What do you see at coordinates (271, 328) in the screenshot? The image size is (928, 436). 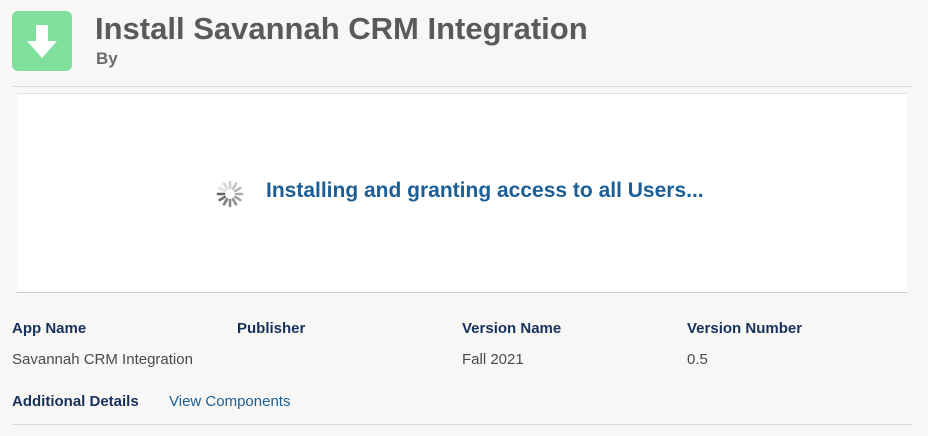 I see `publisher-header: Publisher` at bounding box center [271, 328].